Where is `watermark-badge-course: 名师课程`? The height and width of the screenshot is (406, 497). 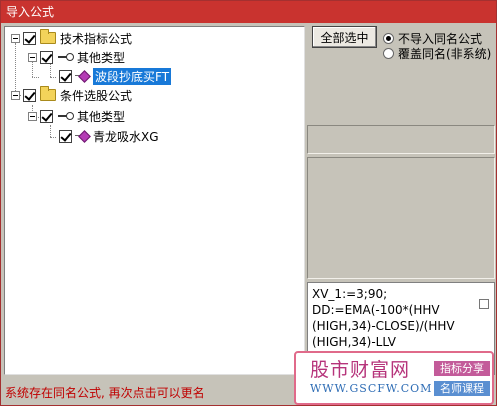
watermark-badge-course: 名师课程 is located at coordinates (462, 388).